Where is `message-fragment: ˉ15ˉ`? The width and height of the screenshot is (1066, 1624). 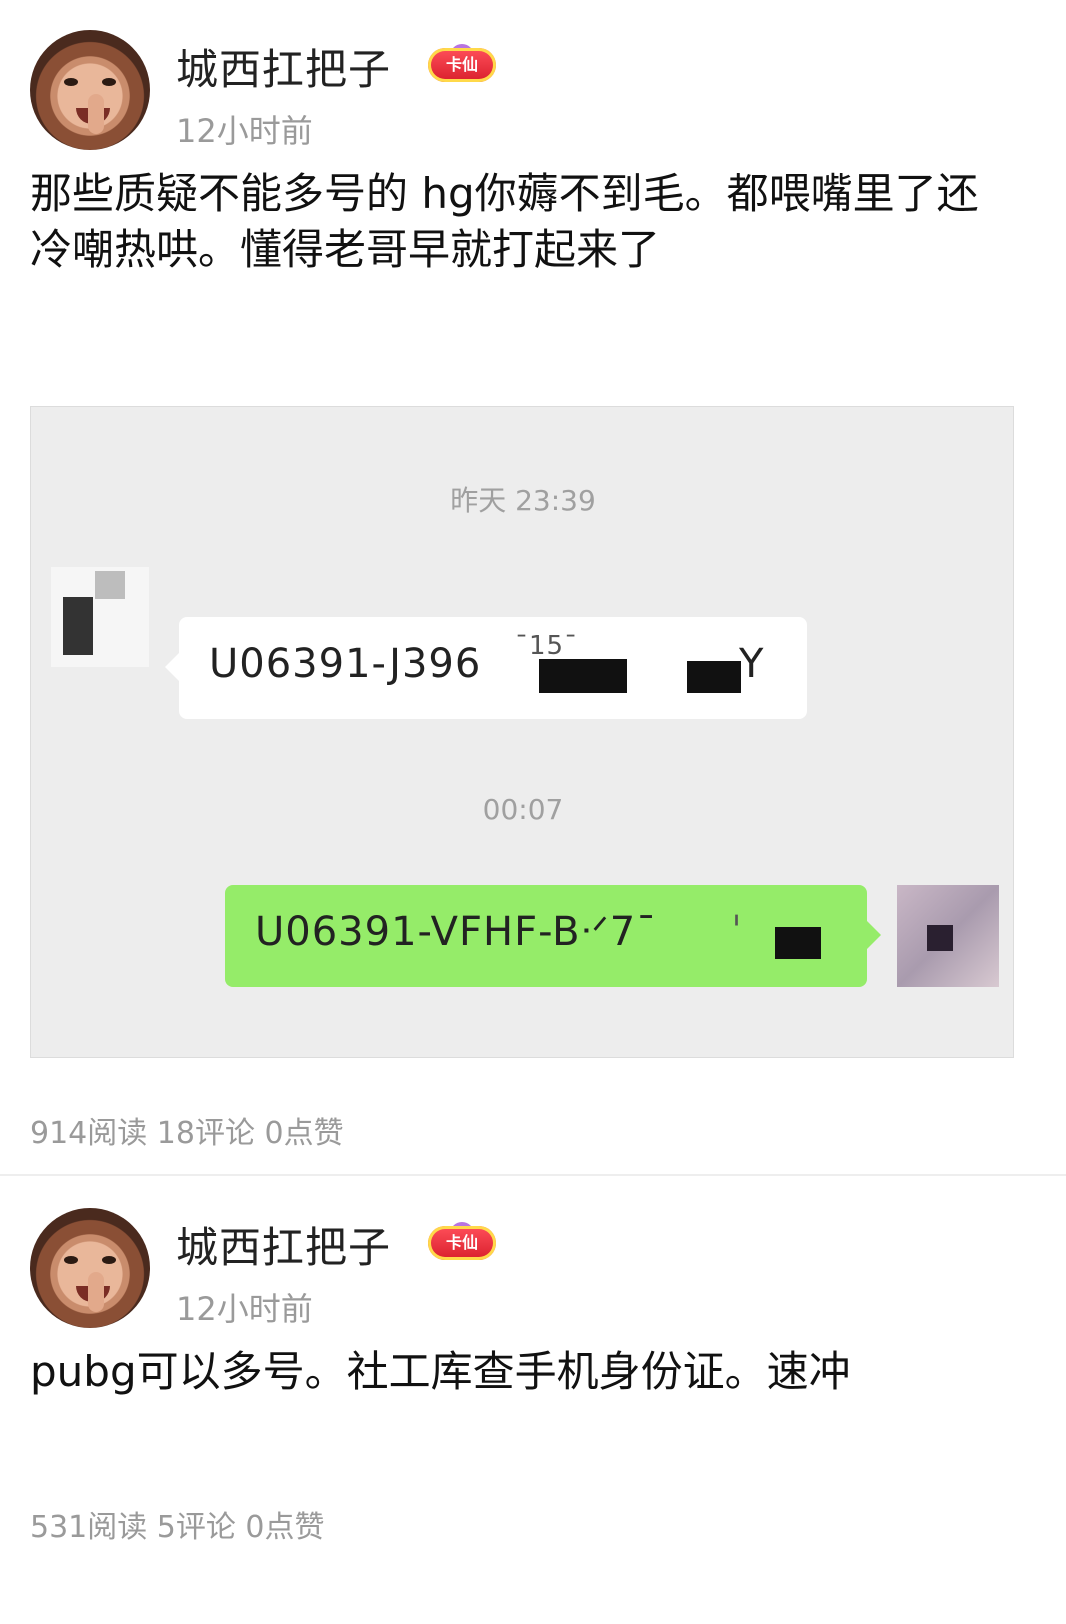
message-fragment: ˉ15ˉ is located at coordinates (547, 646).